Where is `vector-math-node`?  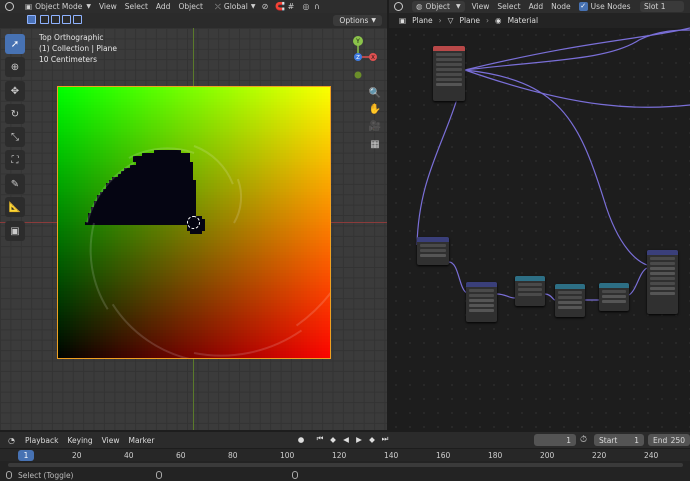
vector-math-node is located at coordinates (481, 302).